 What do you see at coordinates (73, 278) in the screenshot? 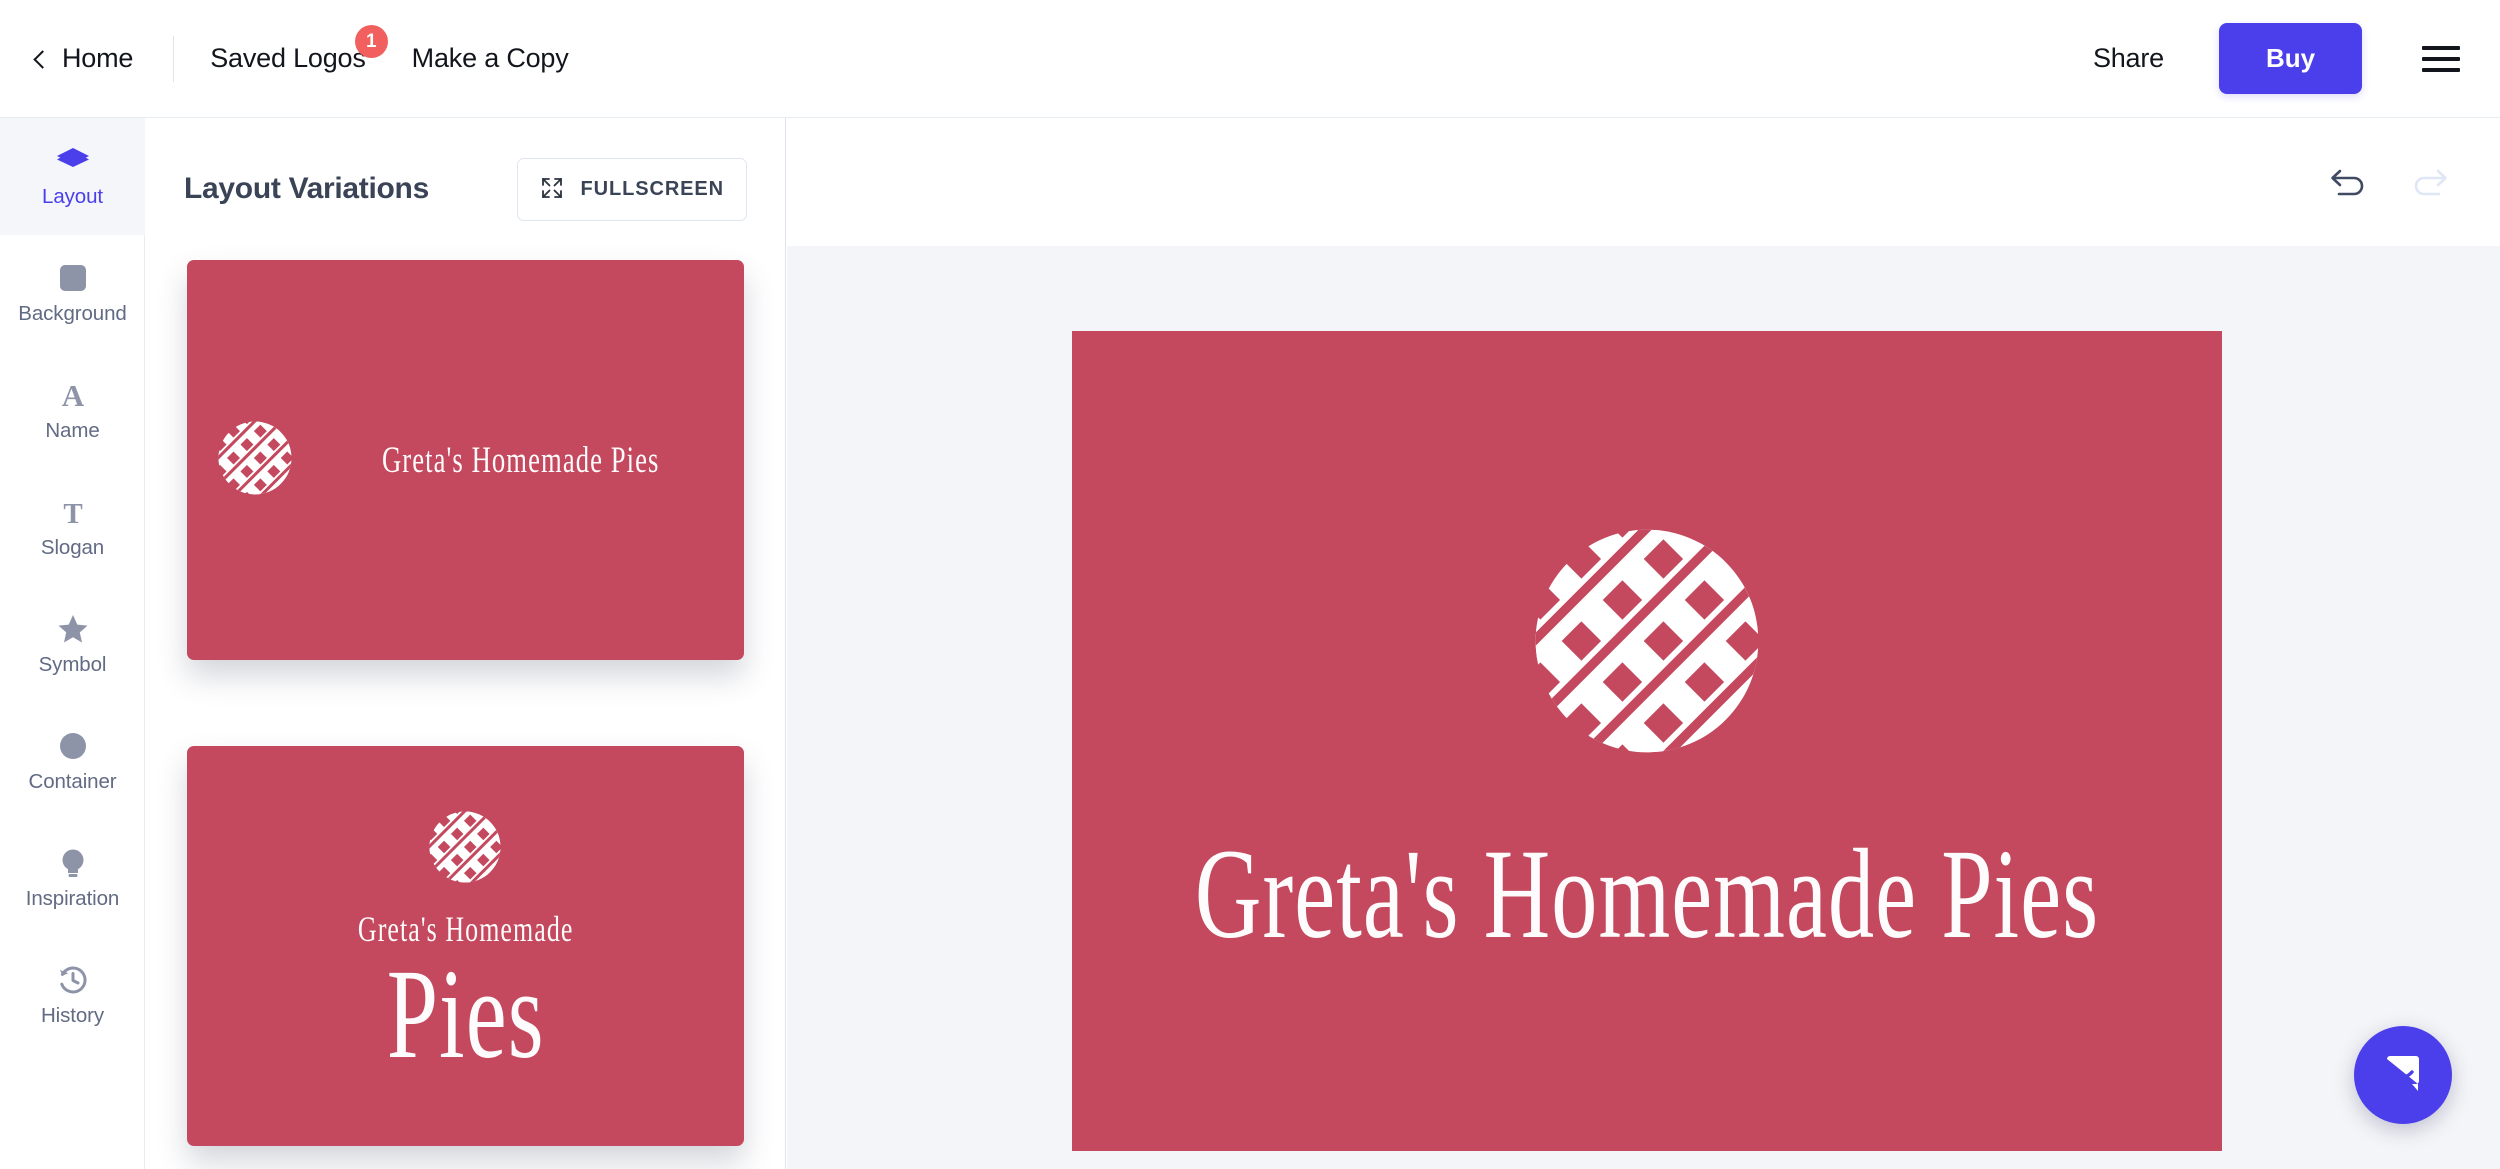
I see `square-icon` at bounding box center [73, 278].